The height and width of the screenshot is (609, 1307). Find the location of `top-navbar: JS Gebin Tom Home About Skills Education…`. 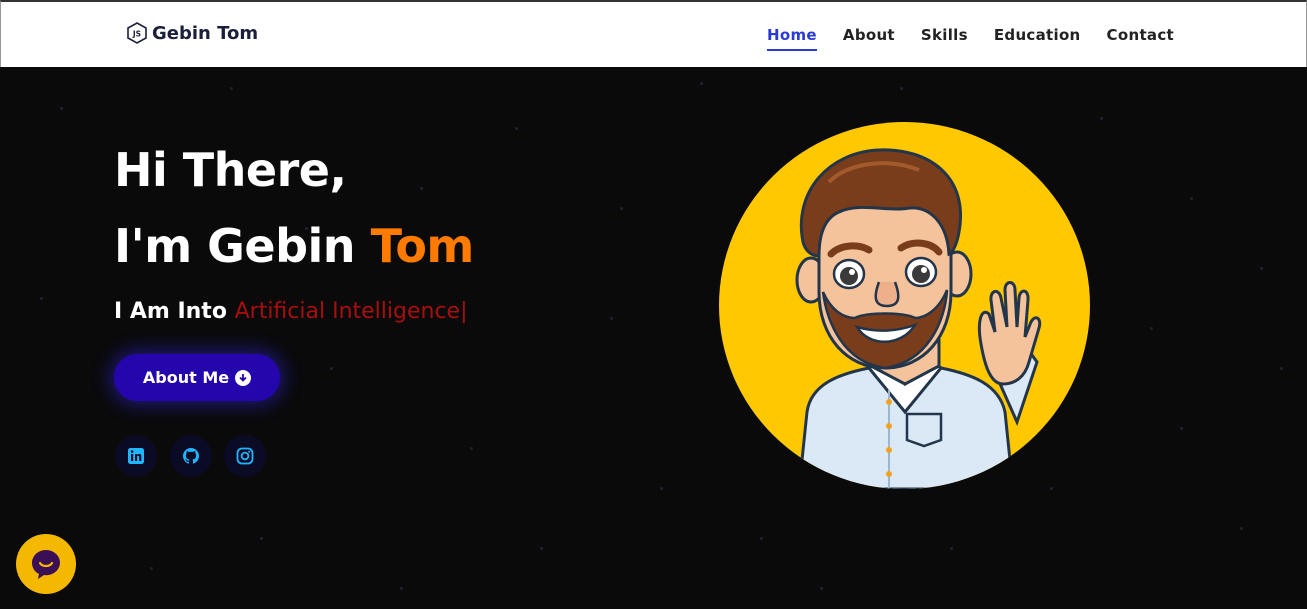

top-navbar: JS Gebin Tom Home About Skills Education… is located at coordinates (653, 33).